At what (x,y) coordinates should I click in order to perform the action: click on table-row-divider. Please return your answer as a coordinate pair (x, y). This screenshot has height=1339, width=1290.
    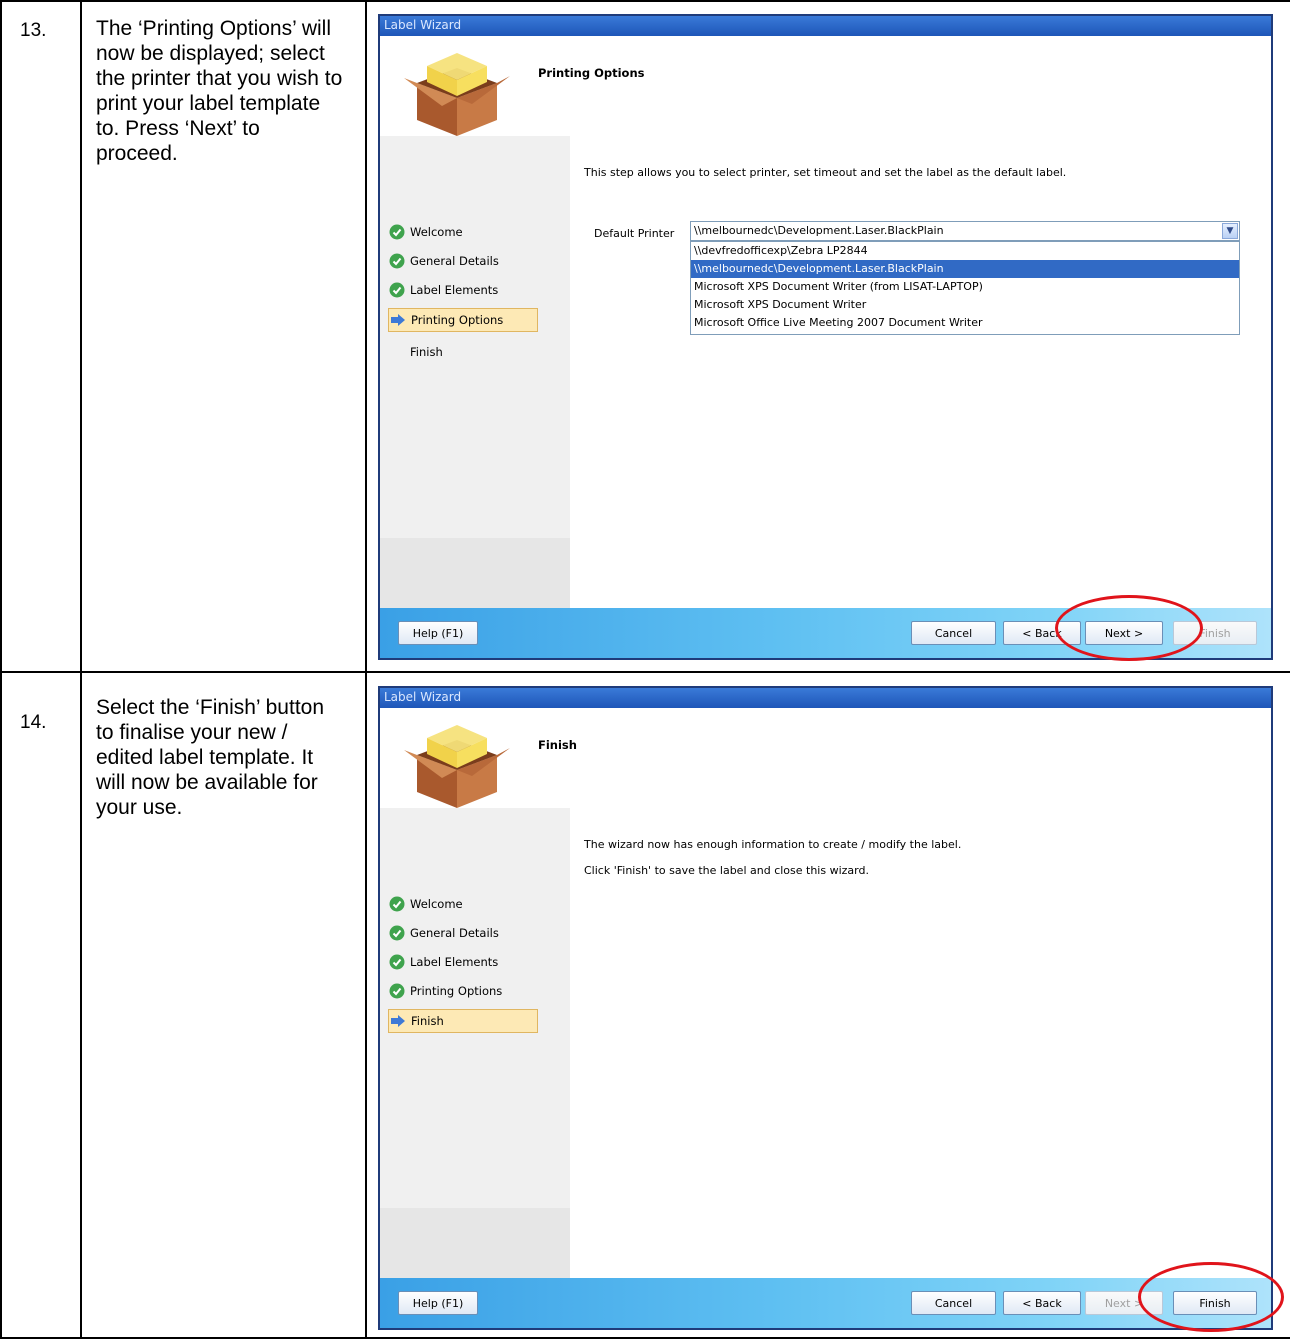
    Looking at the image, I should click on (645, 672).